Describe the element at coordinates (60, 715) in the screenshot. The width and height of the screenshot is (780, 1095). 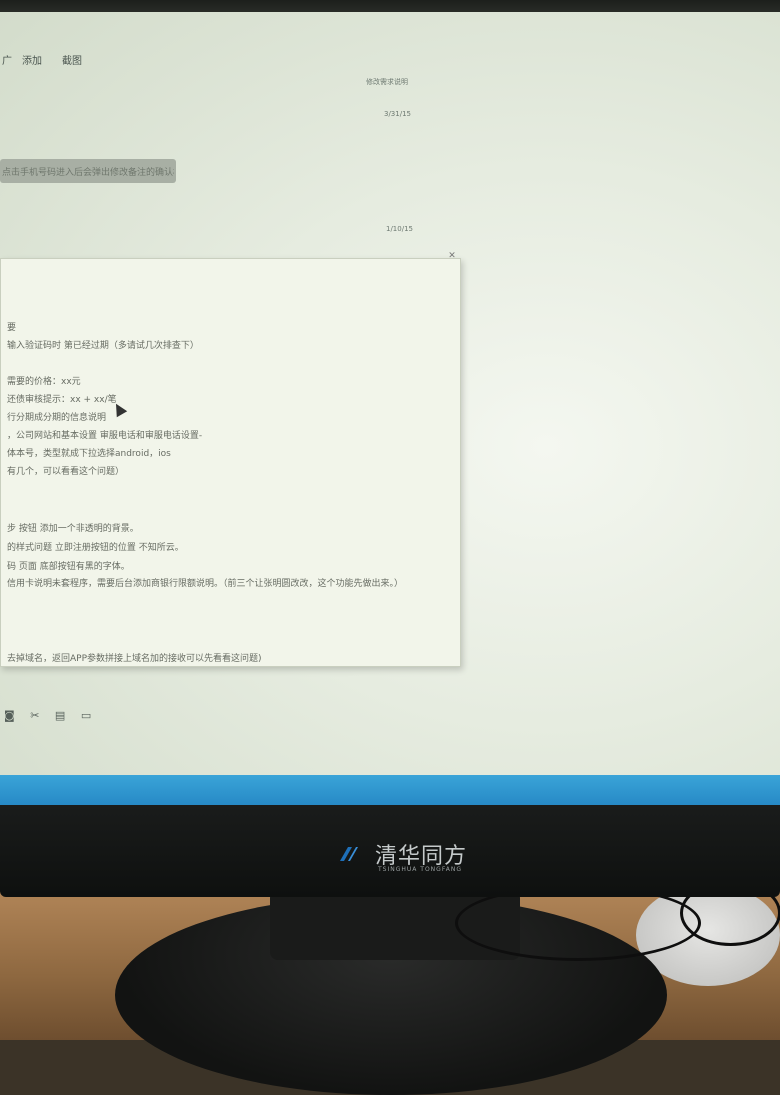
I see `document-icon: ▤` at that location.